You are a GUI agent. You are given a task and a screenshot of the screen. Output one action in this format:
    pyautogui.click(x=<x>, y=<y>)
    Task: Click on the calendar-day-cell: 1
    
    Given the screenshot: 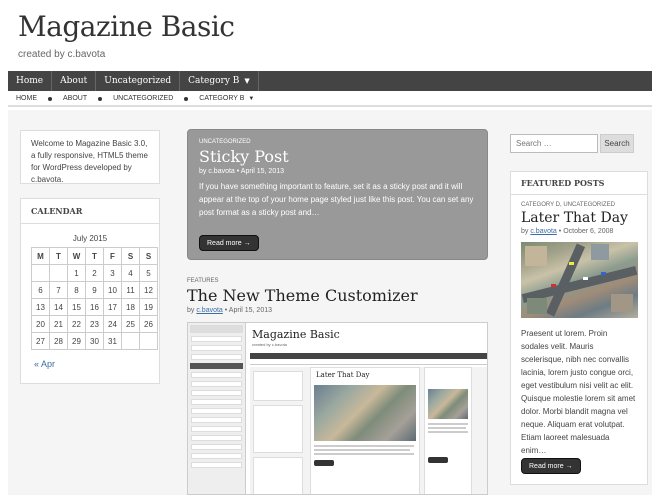 What is the action you would take?
    pyautogui.click(x=76, y=273)
    